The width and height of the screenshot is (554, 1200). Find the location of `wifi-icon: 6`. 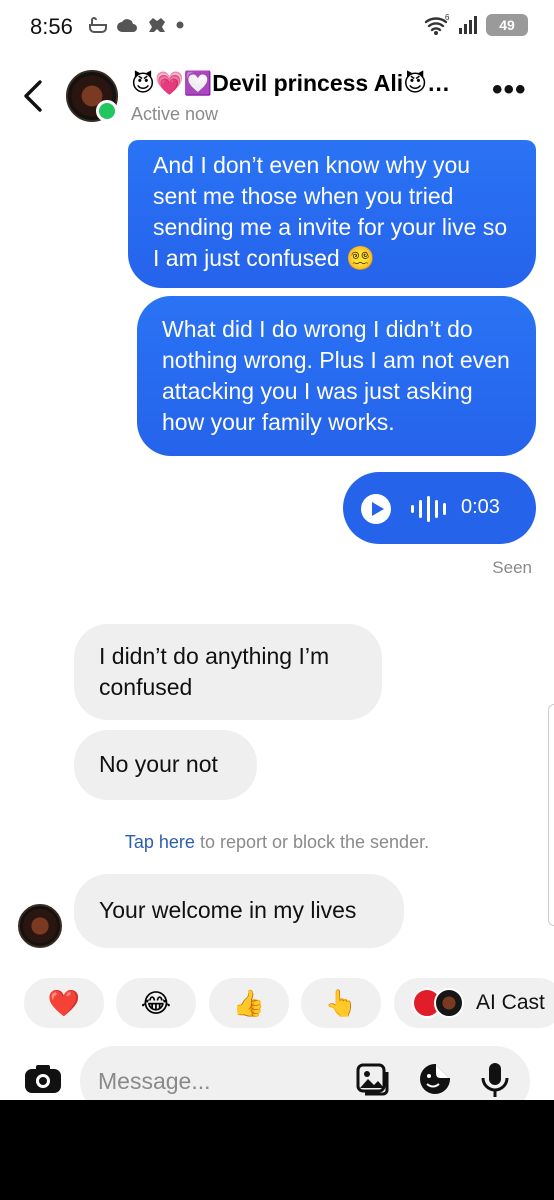

wifi-icon: 6 is located at coordinates (437, 24).